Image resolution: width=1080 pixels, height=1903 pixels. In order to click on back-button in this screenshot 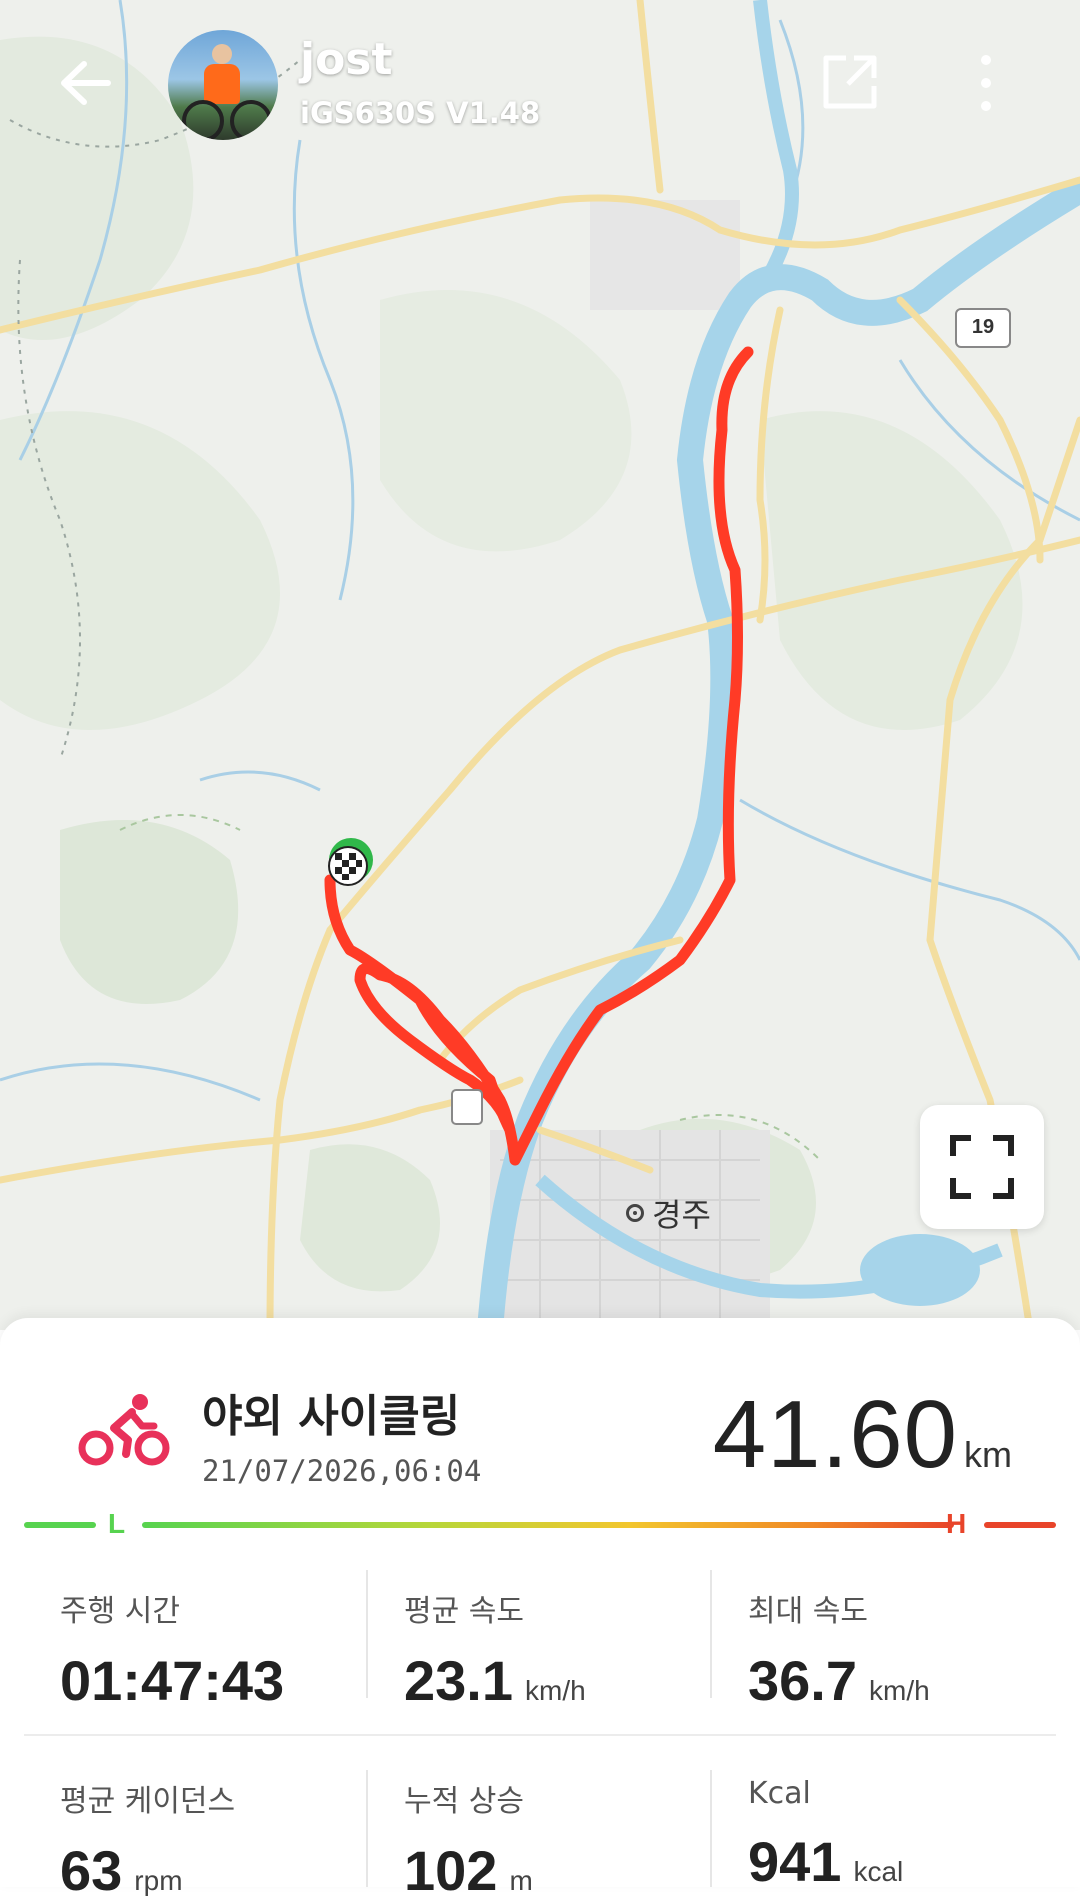, I will do `click(87, 83)`.